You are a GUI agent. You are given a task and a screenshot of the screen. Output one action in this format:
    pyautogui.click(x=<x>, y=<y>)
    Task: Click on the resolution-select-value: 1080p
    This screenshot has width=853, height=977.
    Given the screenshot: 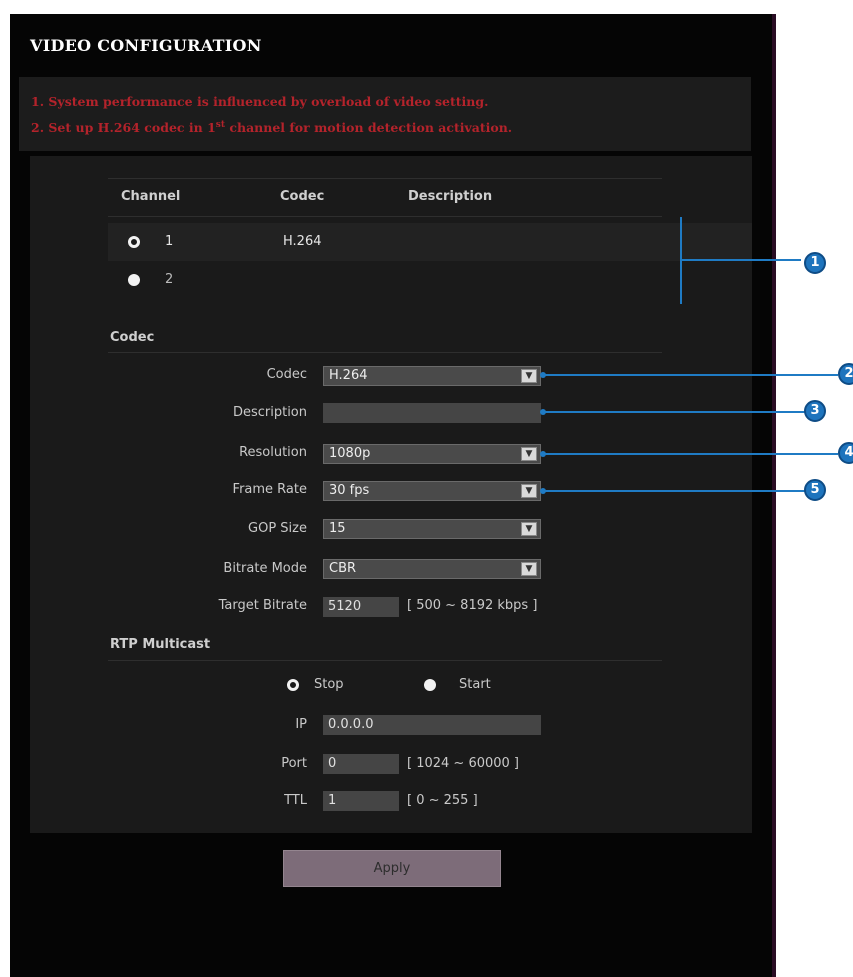 What is the action you would take?
    pyautogui.click(x=350, y=453)
    